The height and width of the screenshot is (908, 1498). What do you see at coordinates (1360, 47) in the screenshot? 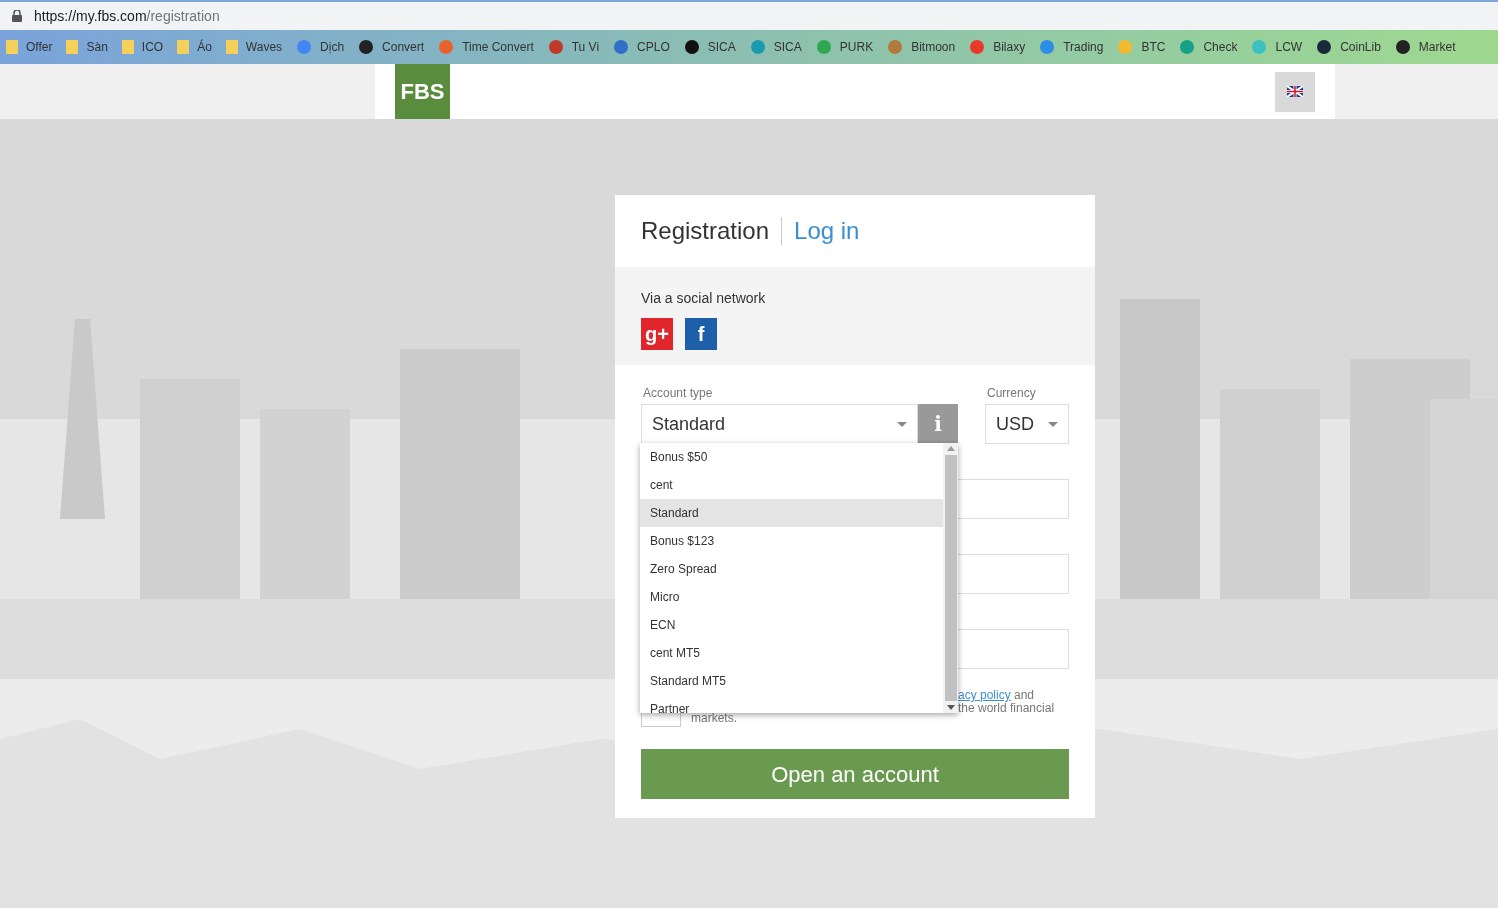
I see `bookmark-link: CoinLib` at bounding box center [1360, 47].